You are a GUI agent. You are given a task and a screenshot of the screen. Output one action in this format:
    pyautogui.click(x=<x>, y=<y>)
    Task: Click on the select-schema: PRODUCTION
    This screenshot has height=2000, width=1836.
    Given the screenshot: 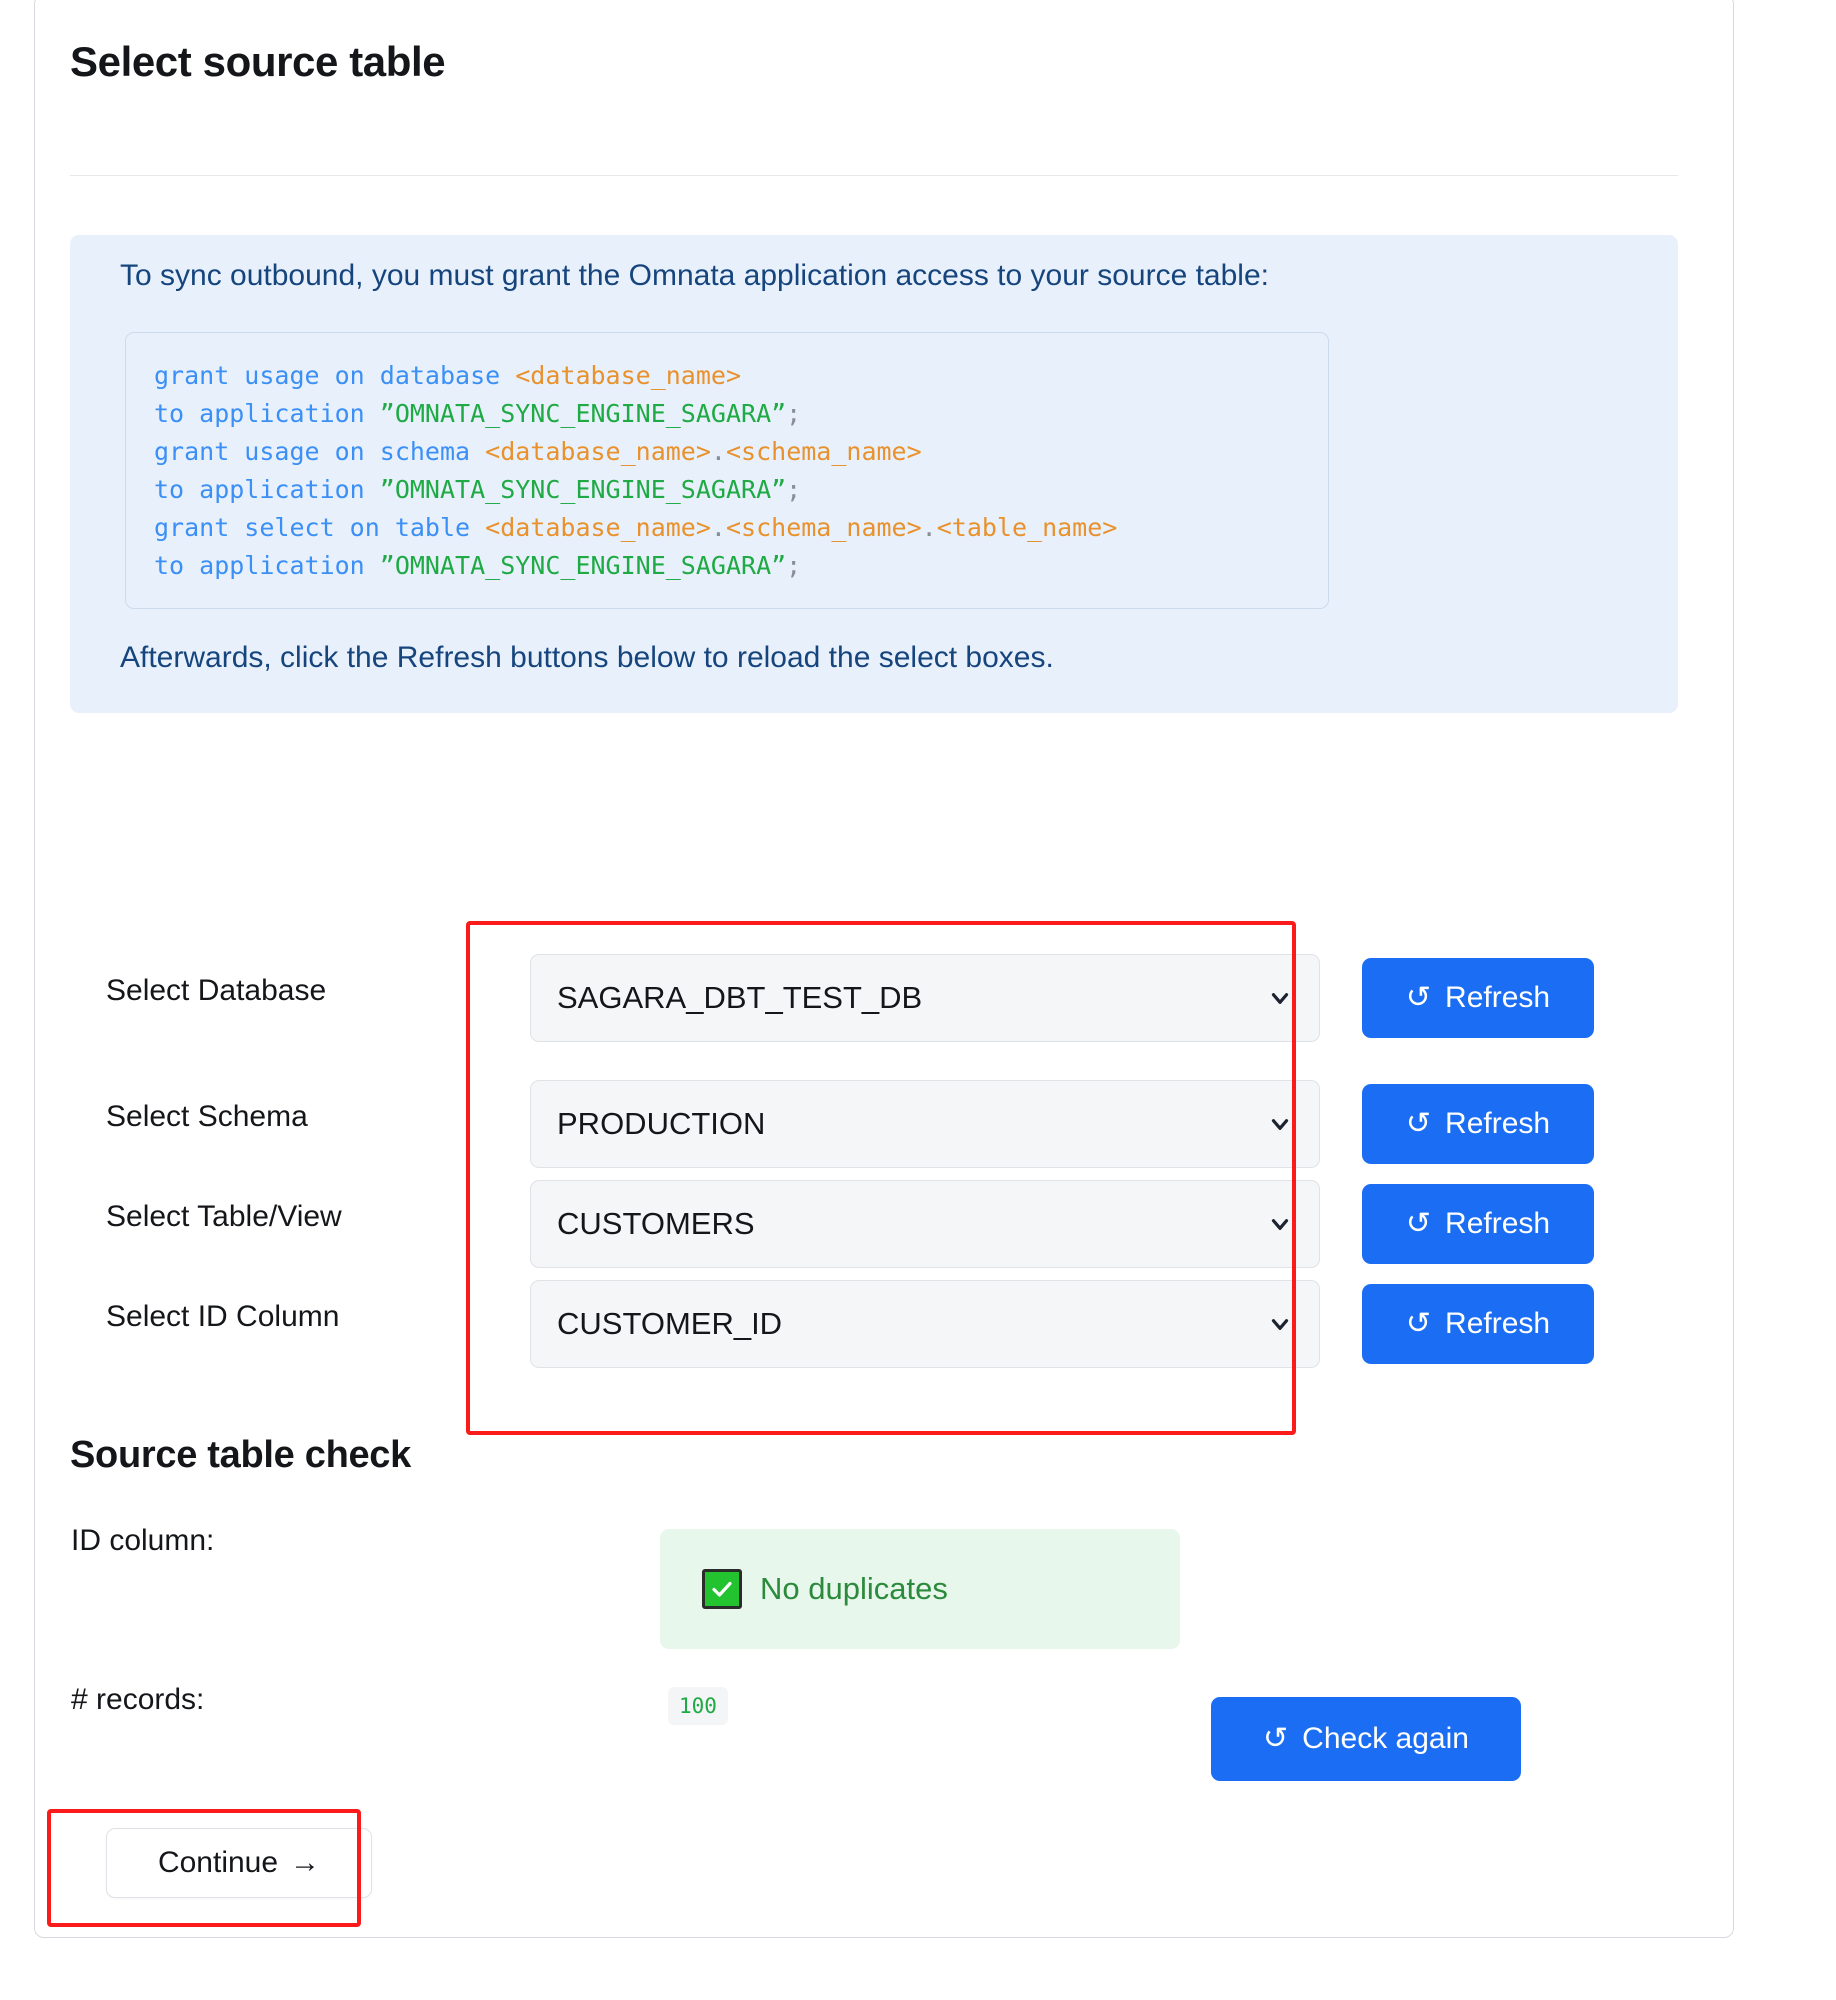 What is the action you would take?
    pyautogui.click(x=925, y=1124)
    